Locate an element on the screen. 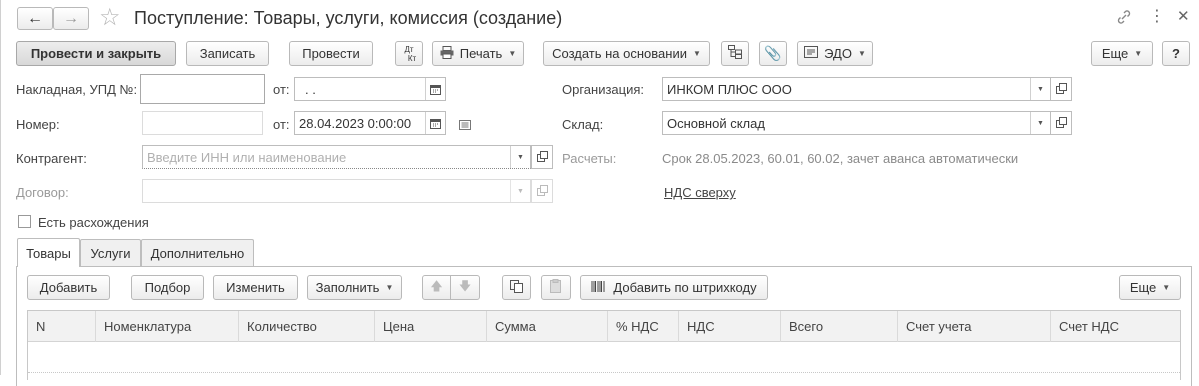  invoice-date-field: . . is located at coordinates (370, 89).